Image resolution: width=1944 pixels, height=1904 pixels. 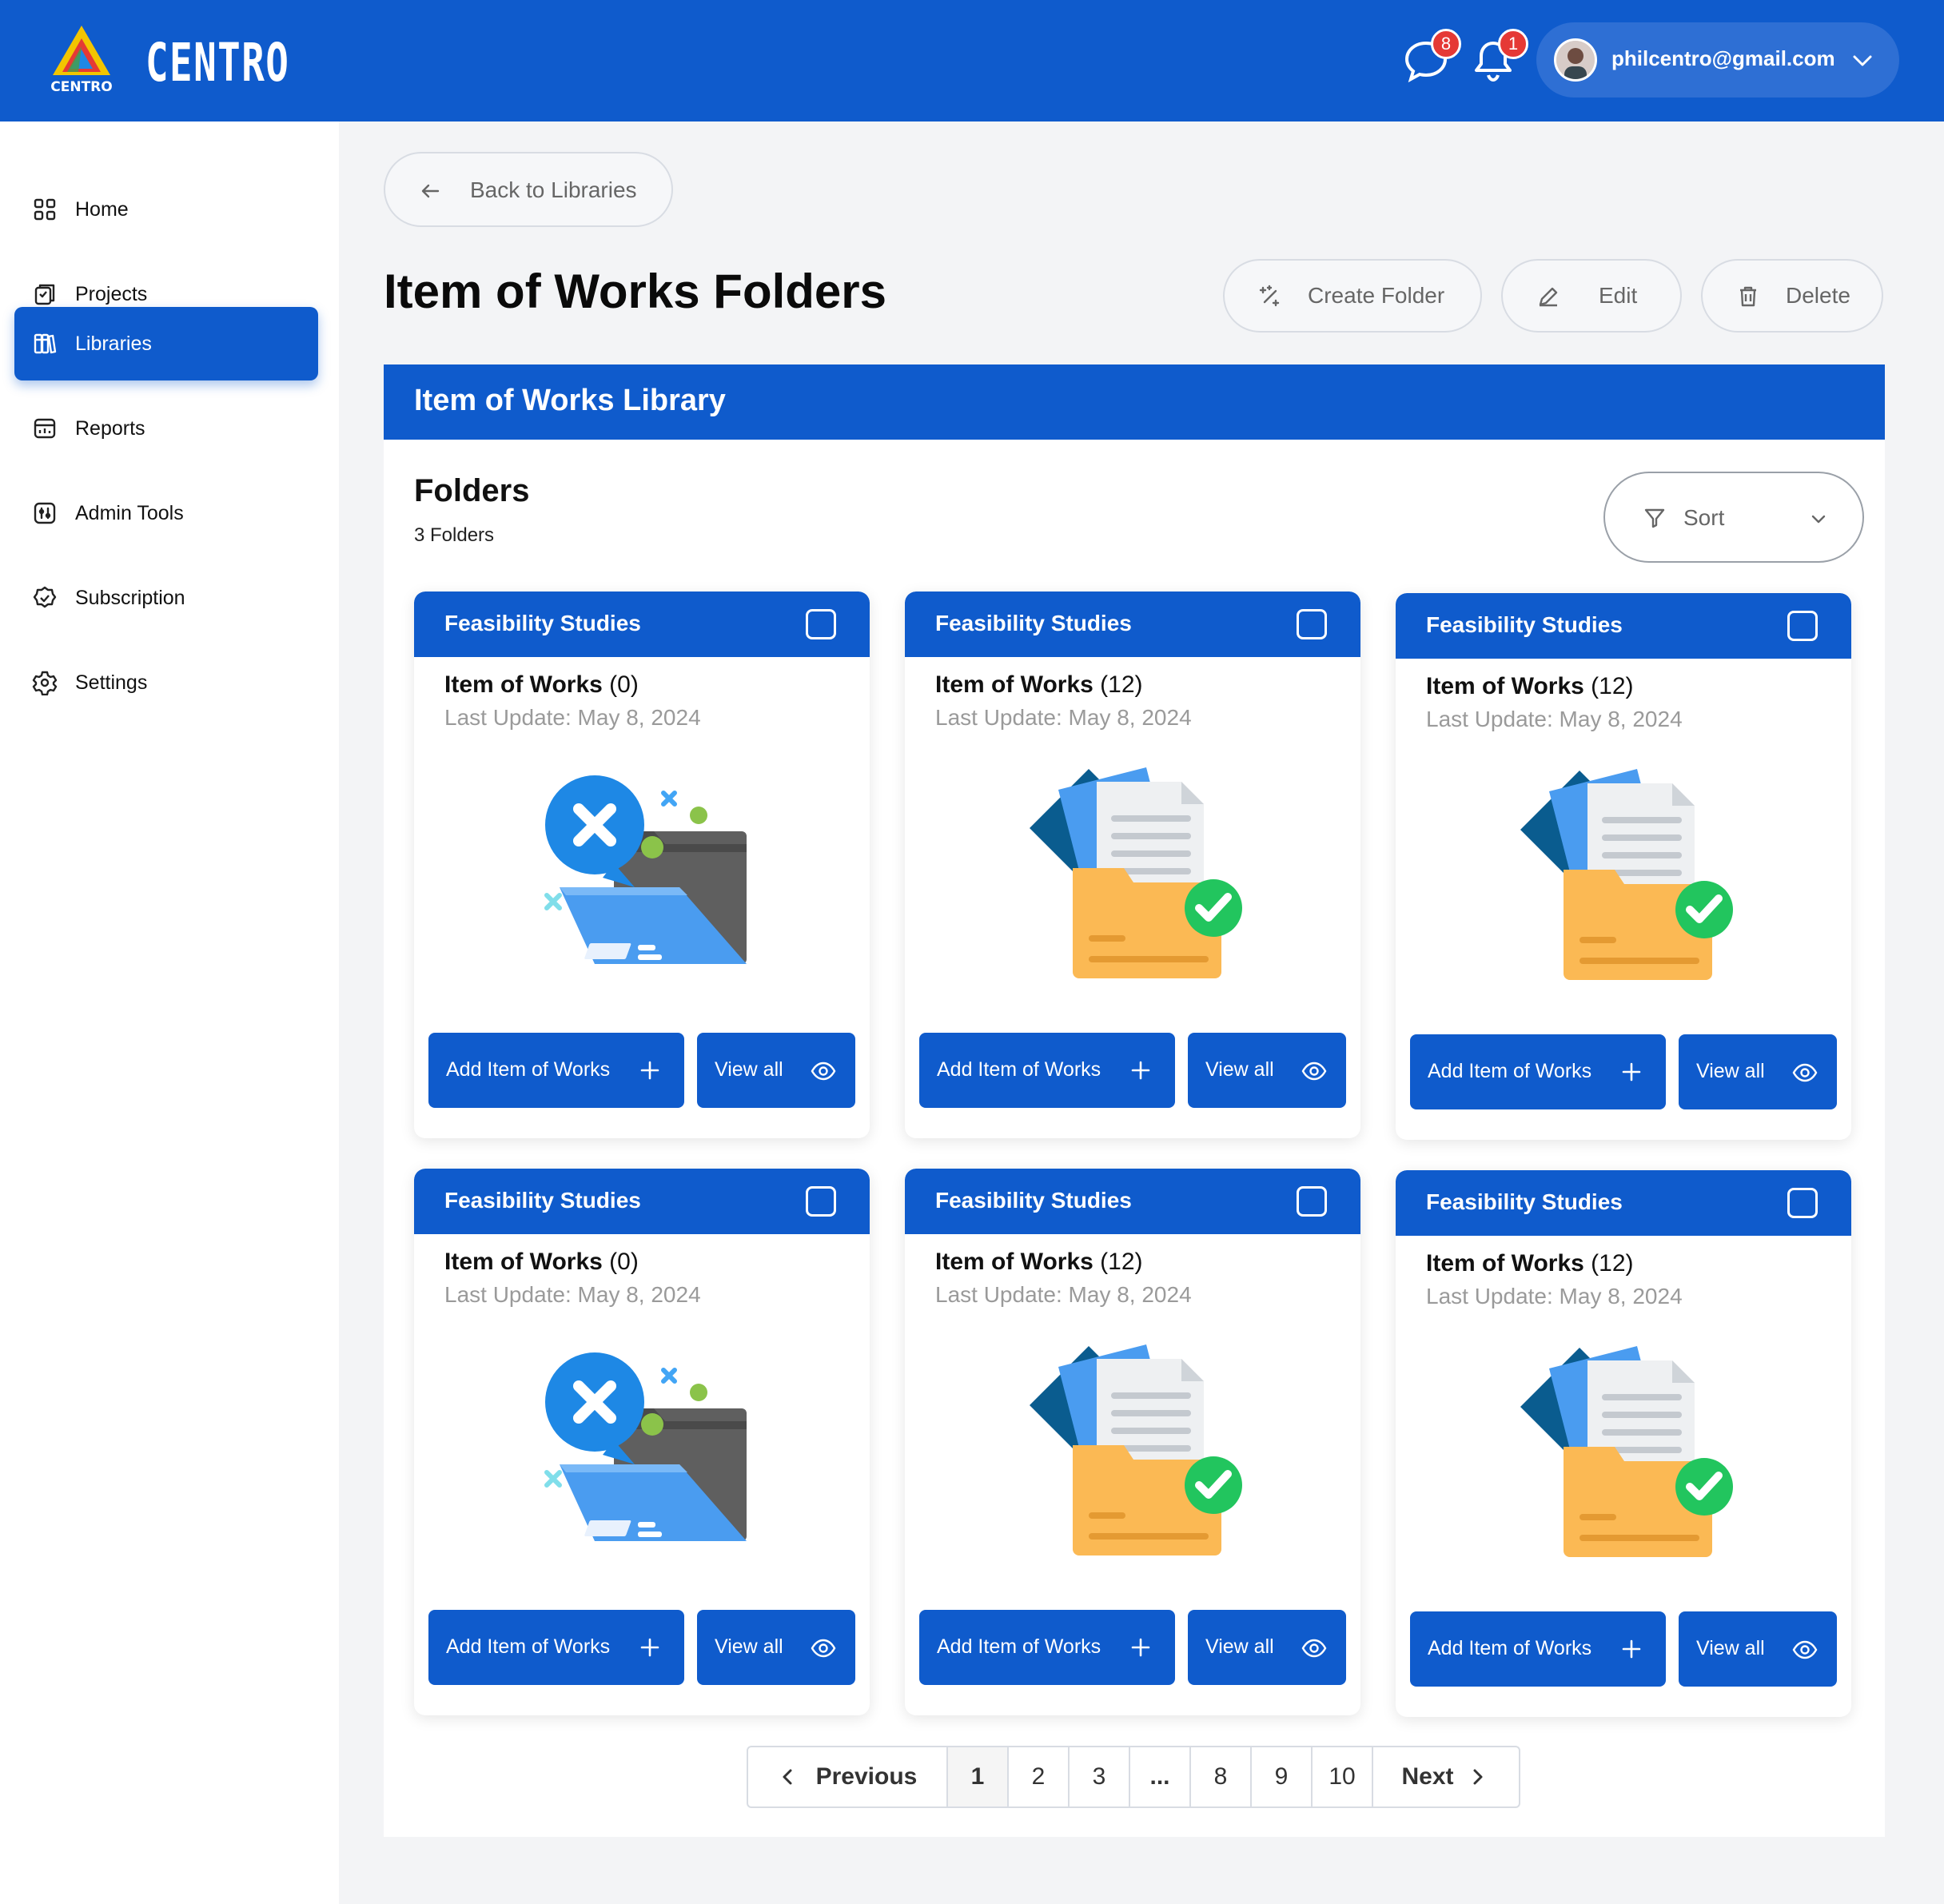 I want to click on sidebar-item-home: Home, so click(x=166, y=209).